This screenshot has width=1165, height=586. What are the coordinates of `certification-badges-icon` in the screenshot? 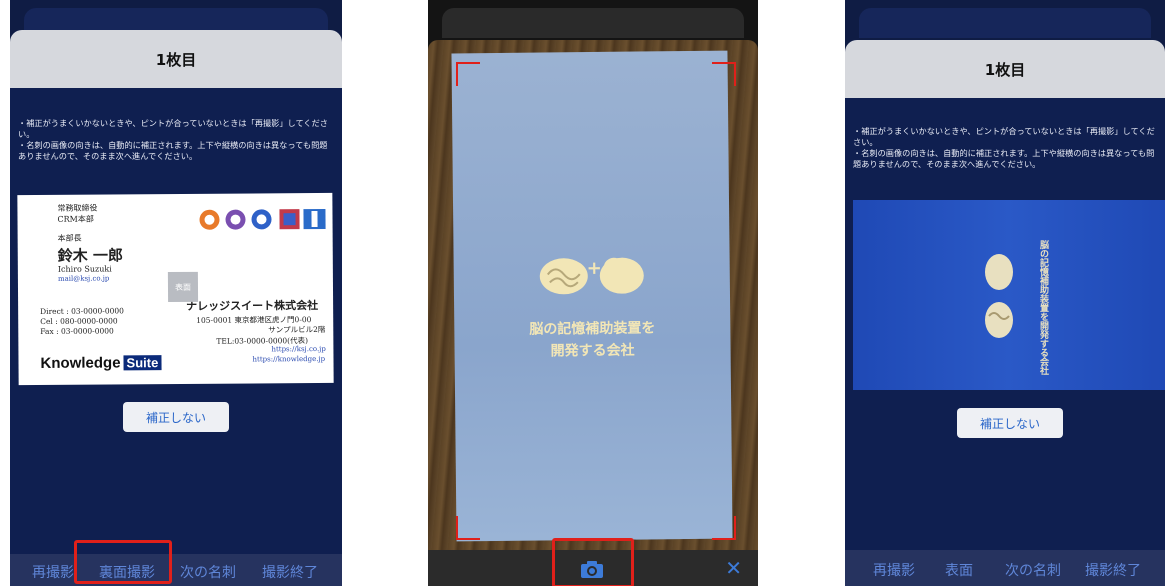 It's located at (262, 219).